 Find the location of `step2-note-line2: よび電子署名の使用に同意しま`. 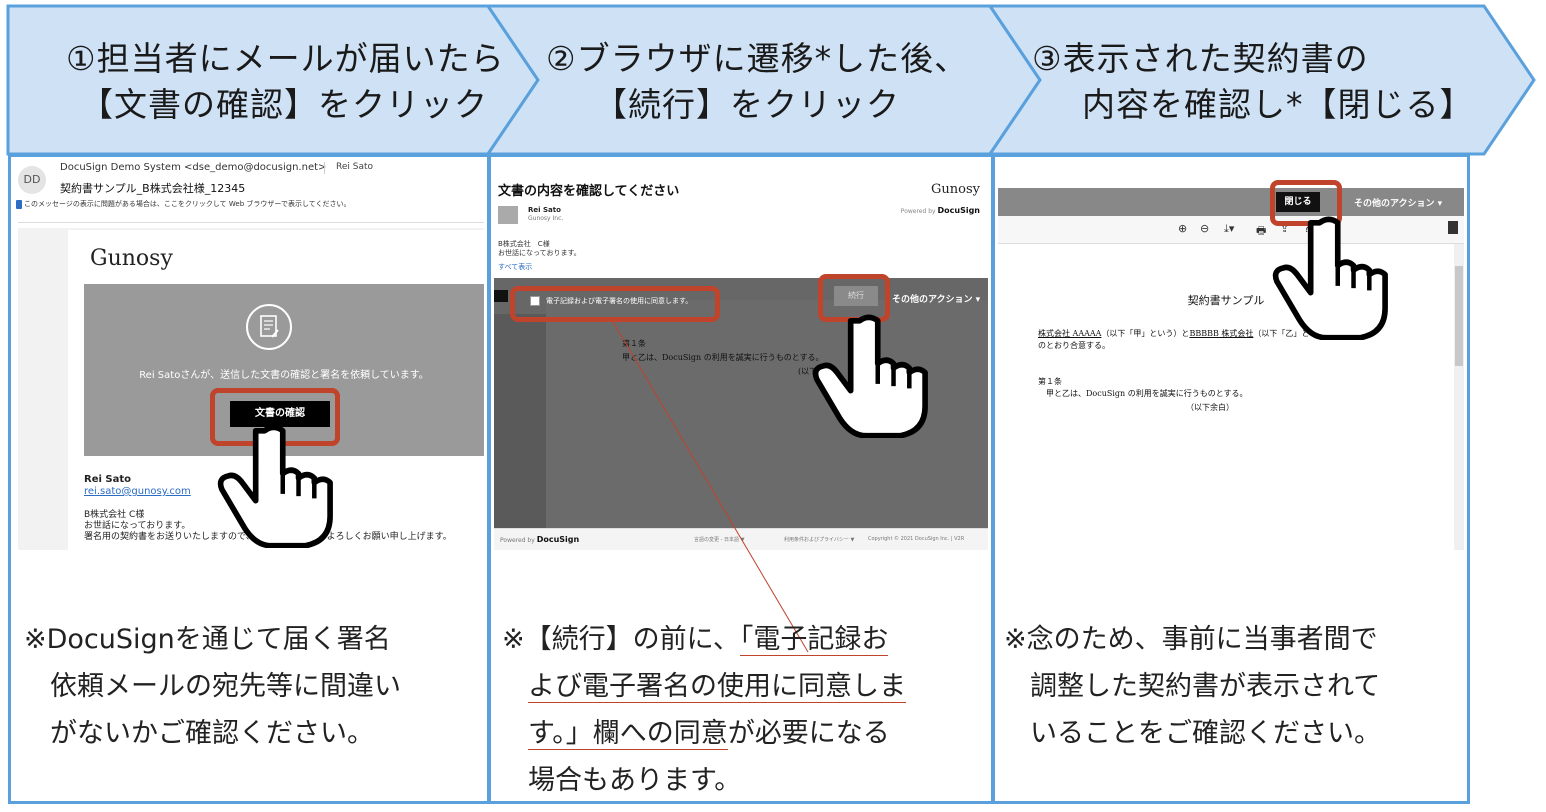

step2-note-line2: よび電子署名の使用に同意しま is located at coordinates (717, 687).